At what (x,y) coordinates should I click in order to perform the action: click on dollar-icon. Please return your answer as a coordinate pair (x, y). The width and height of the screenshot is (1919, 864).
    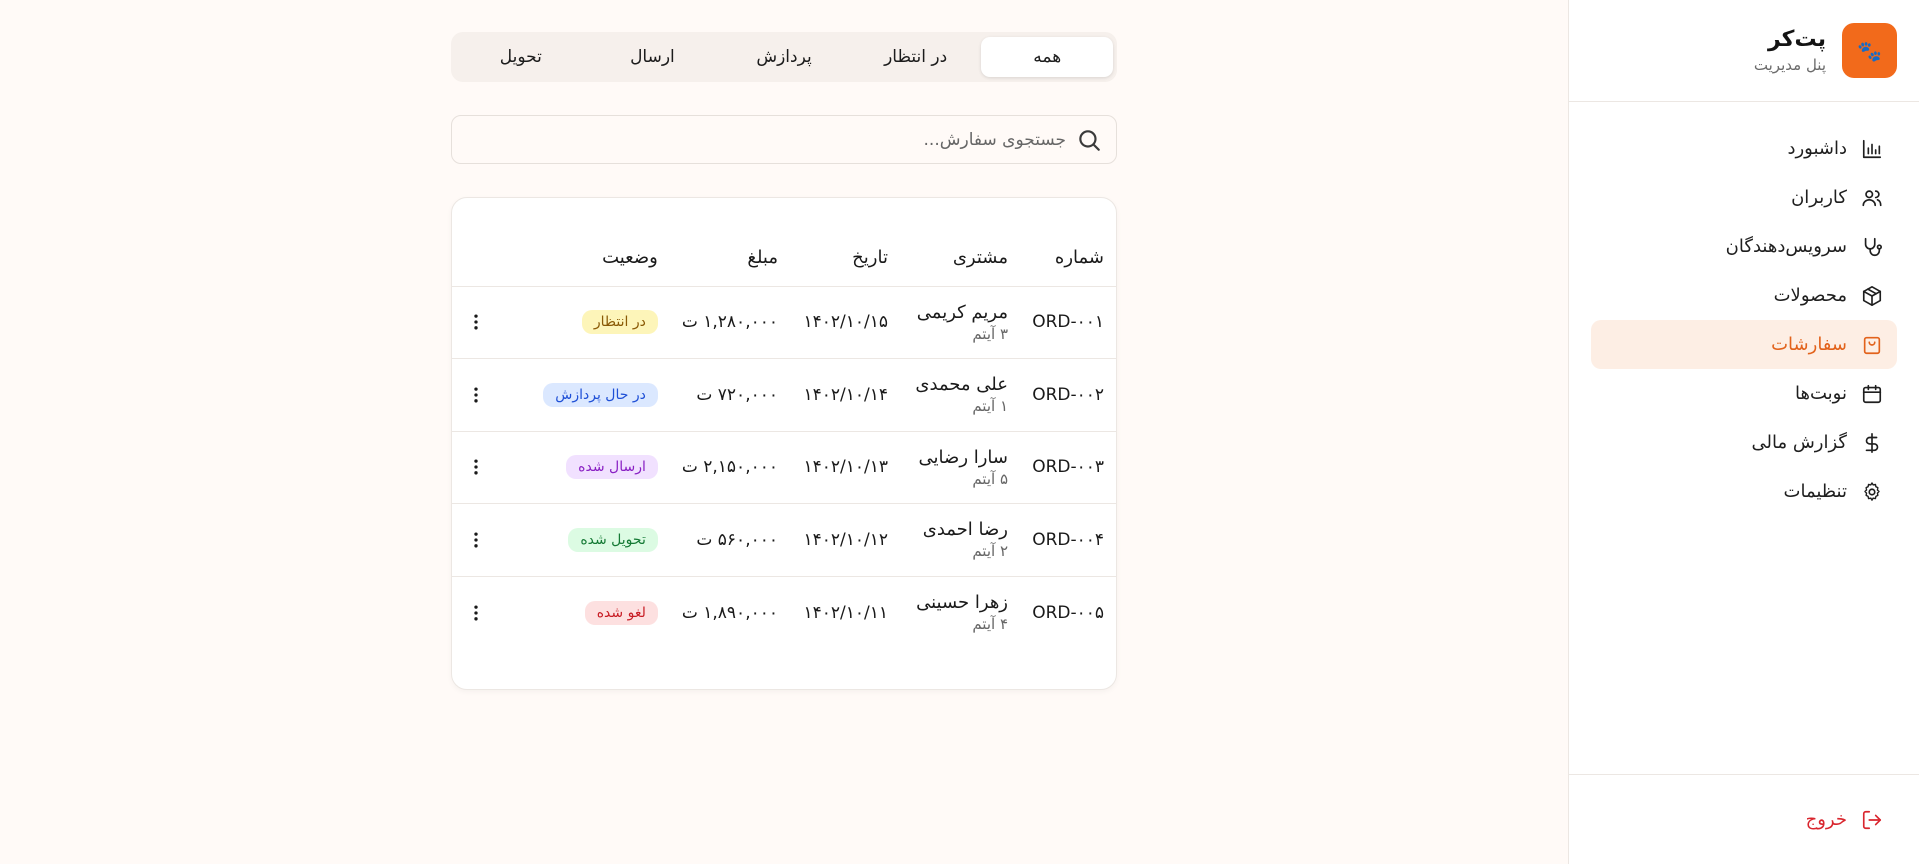
    Looking at the image, I should click on (1872, 442).